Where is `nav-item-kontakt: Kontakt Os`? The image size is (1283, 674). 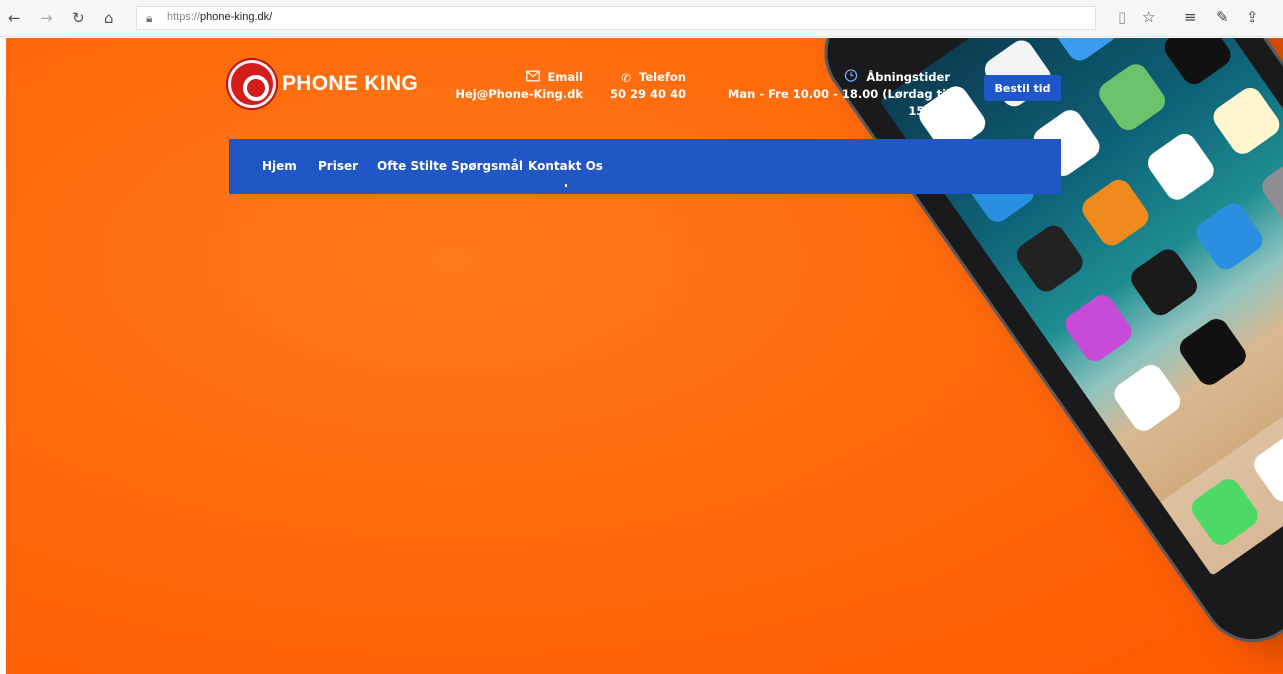 nav-item-kontakt: Kontakt Os is located at coordinates (565, 173).